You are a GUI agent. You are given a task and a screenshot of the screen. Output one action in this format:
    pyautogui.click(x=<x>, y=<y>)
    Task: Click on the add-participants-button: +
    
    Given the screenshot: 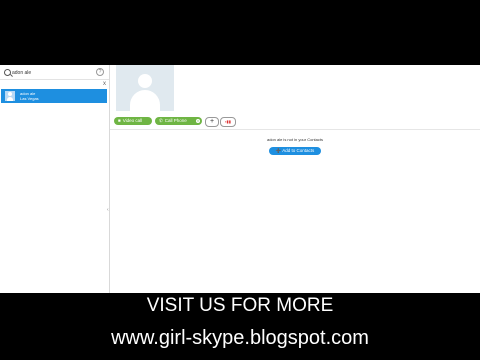 What is the action you would take?
    pyautogui.click(x=212, y=122)
    